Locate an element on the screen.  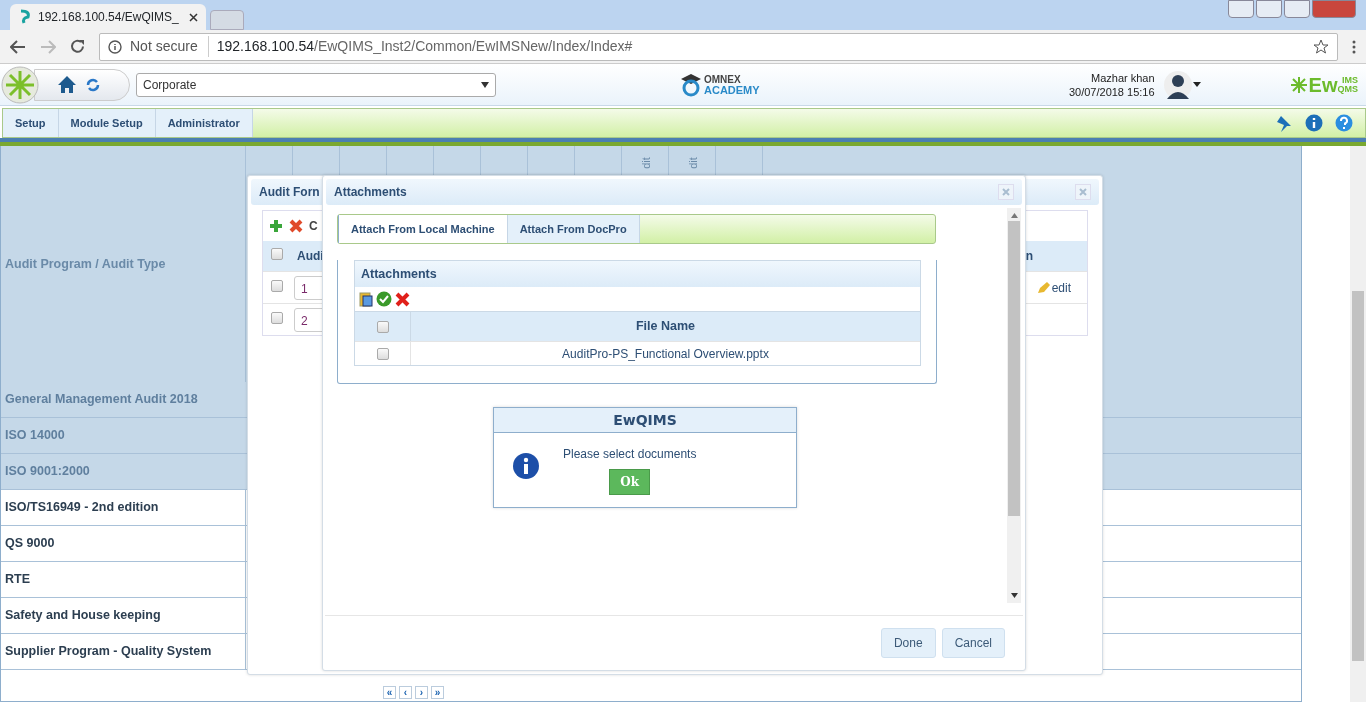
browser-tab: 192.168.100.54/EwQIMS_ is located at coordinates (108, 17).